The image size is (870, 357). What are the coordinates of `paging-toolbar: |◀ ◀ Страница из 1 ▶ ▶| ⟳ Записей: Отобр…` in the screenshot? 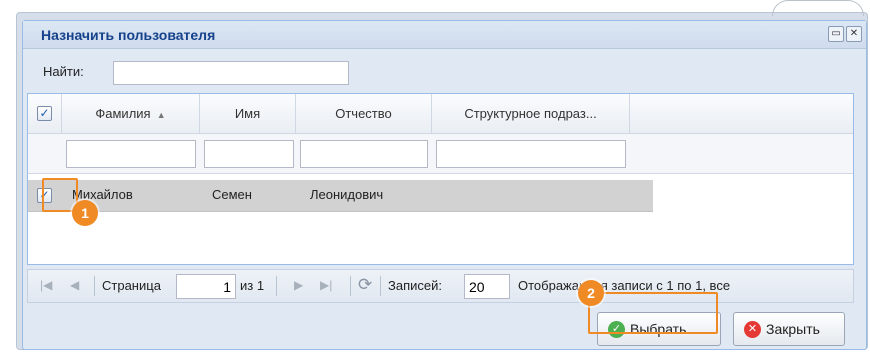 It's located at (440, 286).